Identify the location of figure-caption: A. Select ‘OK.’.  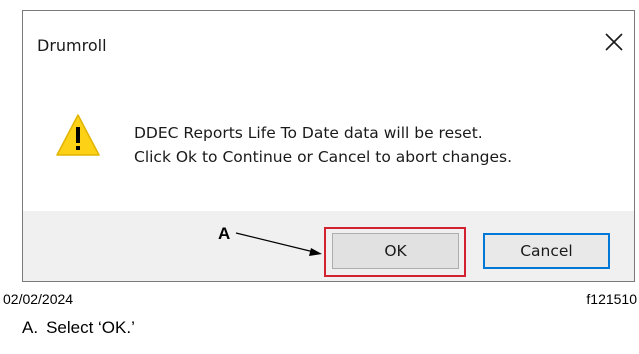
(78, 328).